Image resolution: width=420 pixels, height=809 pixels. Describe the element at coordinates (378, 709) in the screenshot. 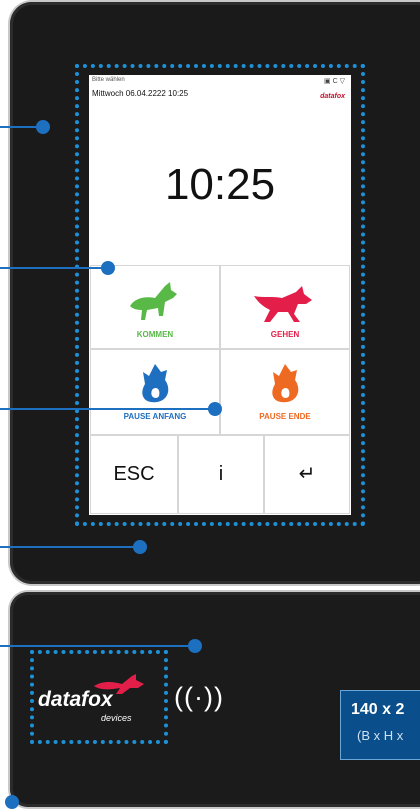

I see `dimensions-size: 140 x 2` at that location.